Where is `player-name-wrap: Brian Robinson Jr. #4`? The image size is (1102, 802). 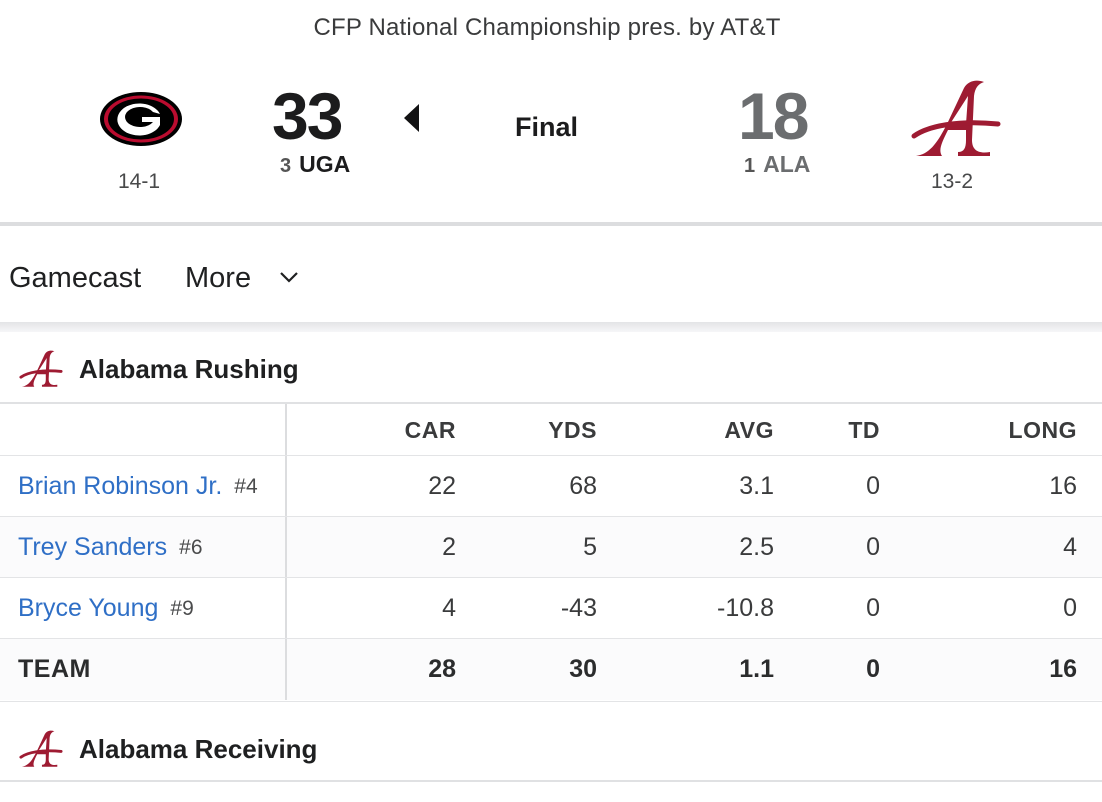
player-name-wrap: Brian Robinson Jr. #4 is located at coordinates (138, 486).